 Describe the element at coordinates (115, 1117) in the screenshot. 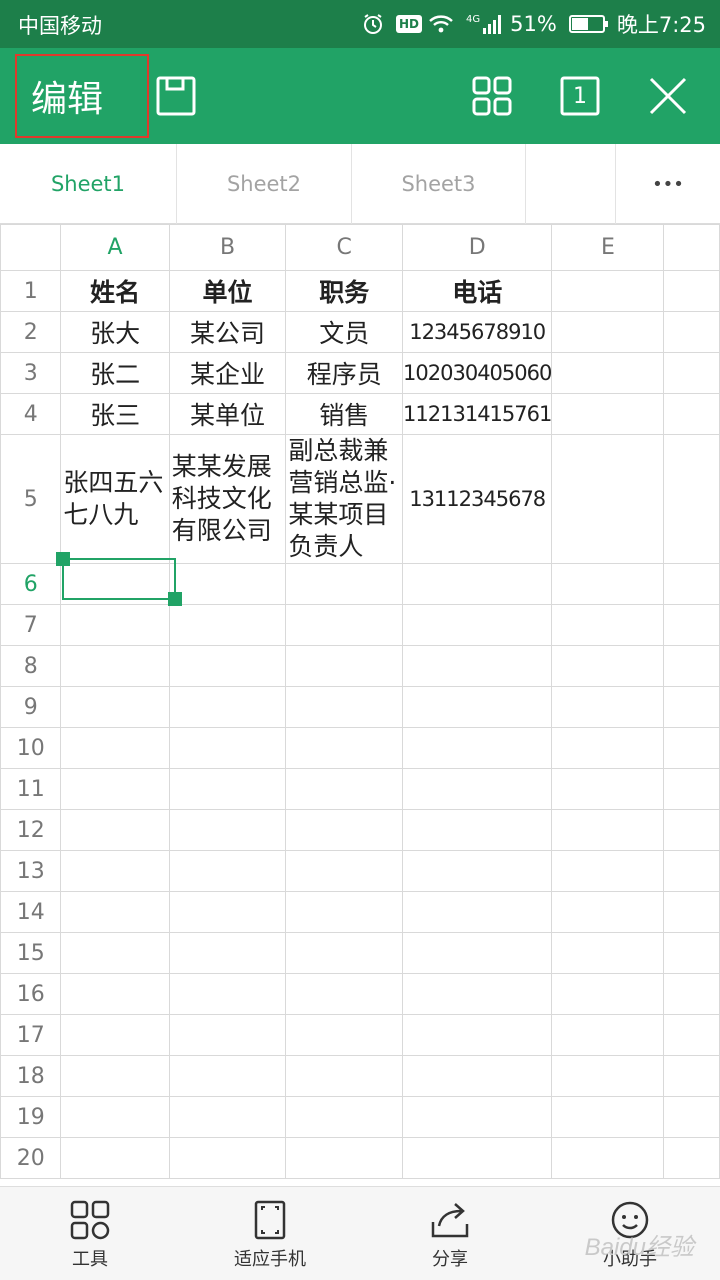

I see `cell-a19` at that location.